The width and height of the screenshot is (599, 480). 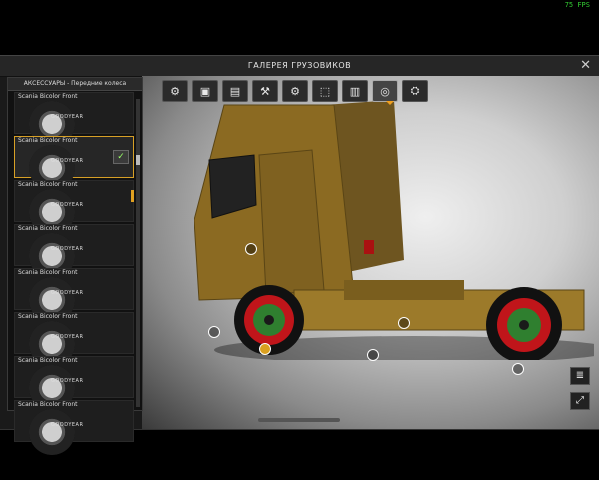 I want to click on hover-indicator, so click(x=132, y=196).